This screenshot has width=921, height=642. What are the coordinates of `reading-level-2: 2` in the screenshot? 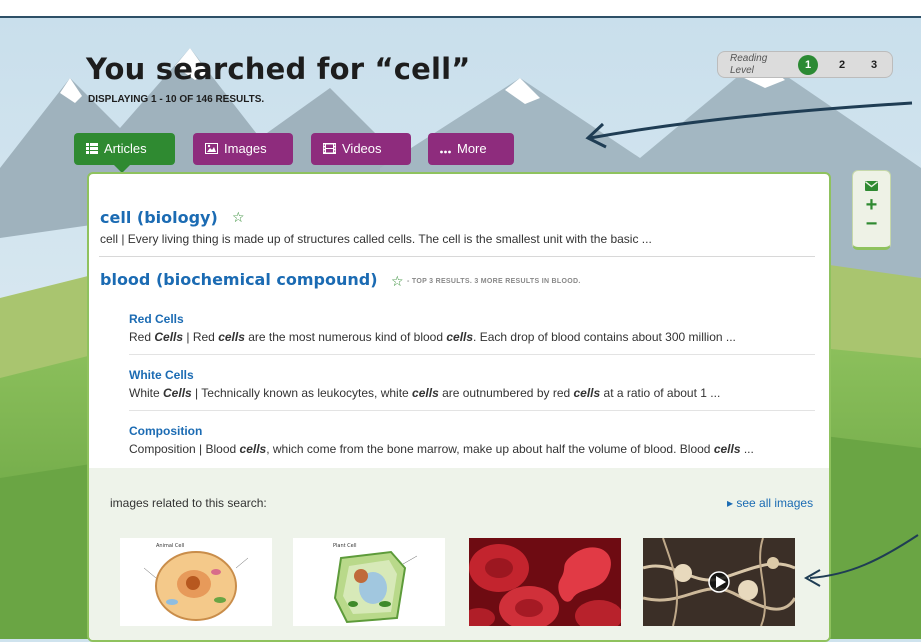 It's located at (842, 65).